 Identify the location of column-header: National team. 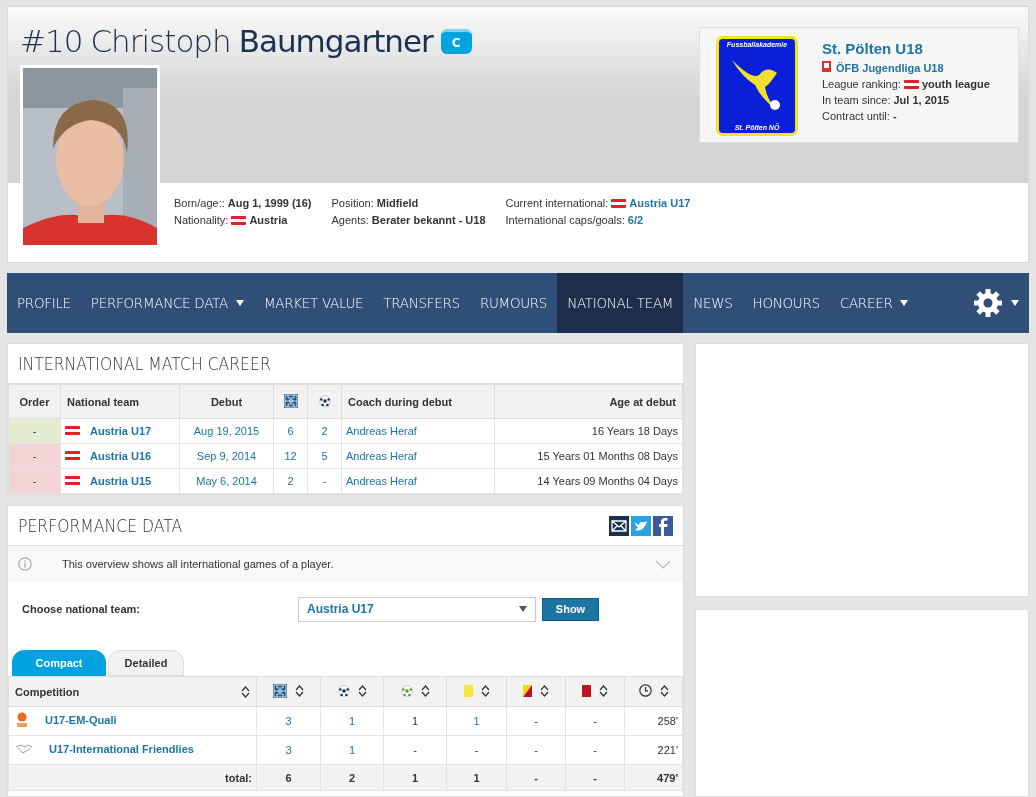
(120, 401).